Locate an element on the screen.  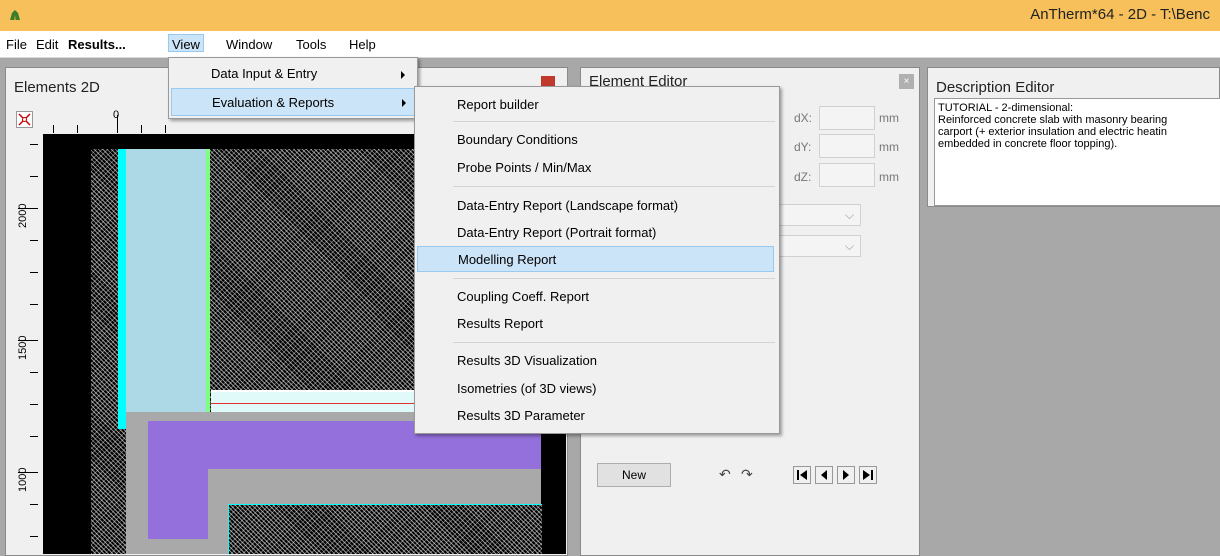
menu-item-label: Modelling Report is located at coordinates (507, 259).